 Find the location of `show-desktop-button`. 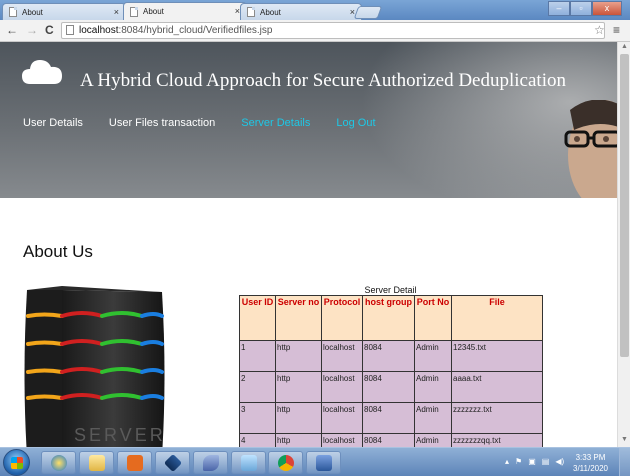

show-desktop-button is located at coordinates (624, 462).